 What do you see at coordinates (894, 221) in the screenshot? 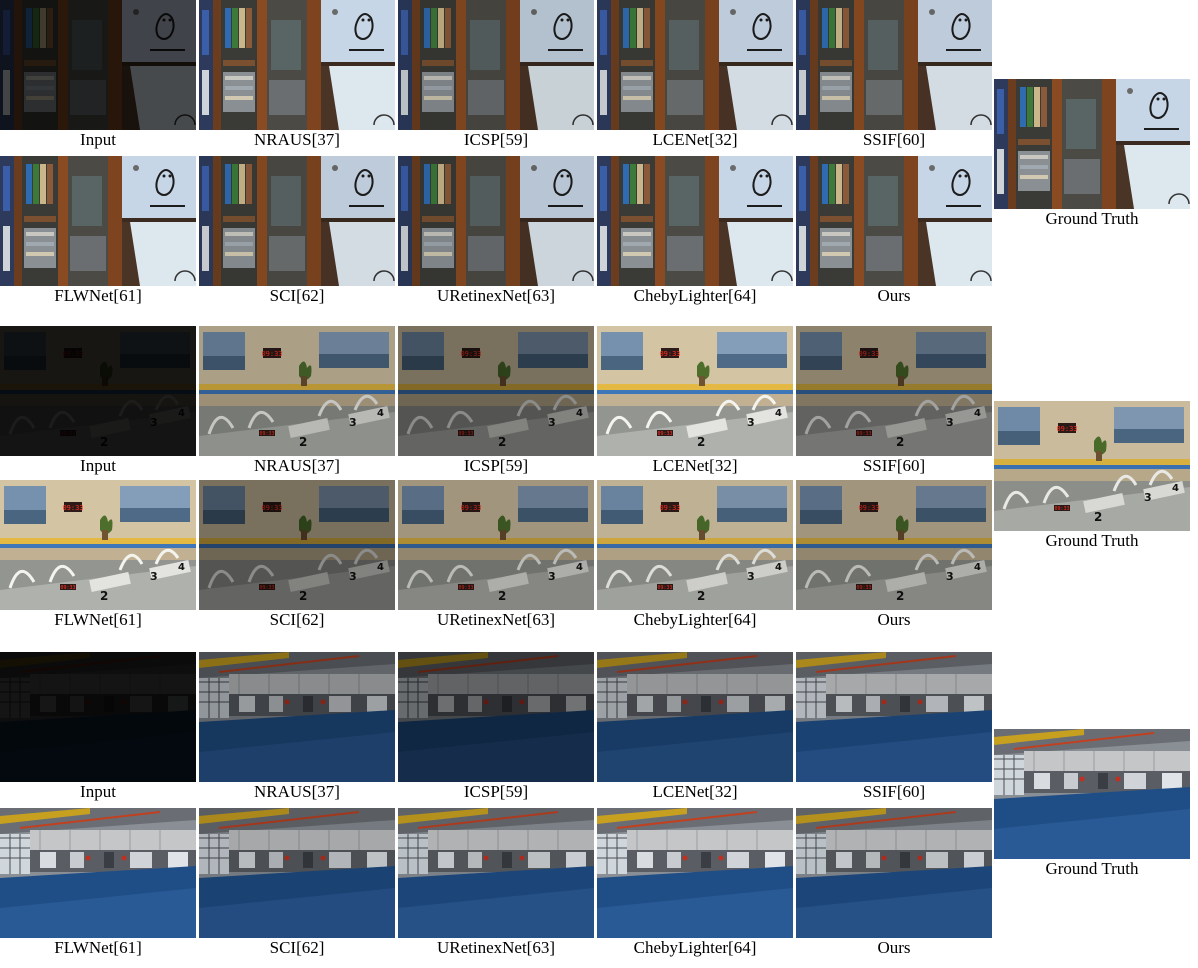
I see `image-cabinet-ours` at bounding box center [894, 221].